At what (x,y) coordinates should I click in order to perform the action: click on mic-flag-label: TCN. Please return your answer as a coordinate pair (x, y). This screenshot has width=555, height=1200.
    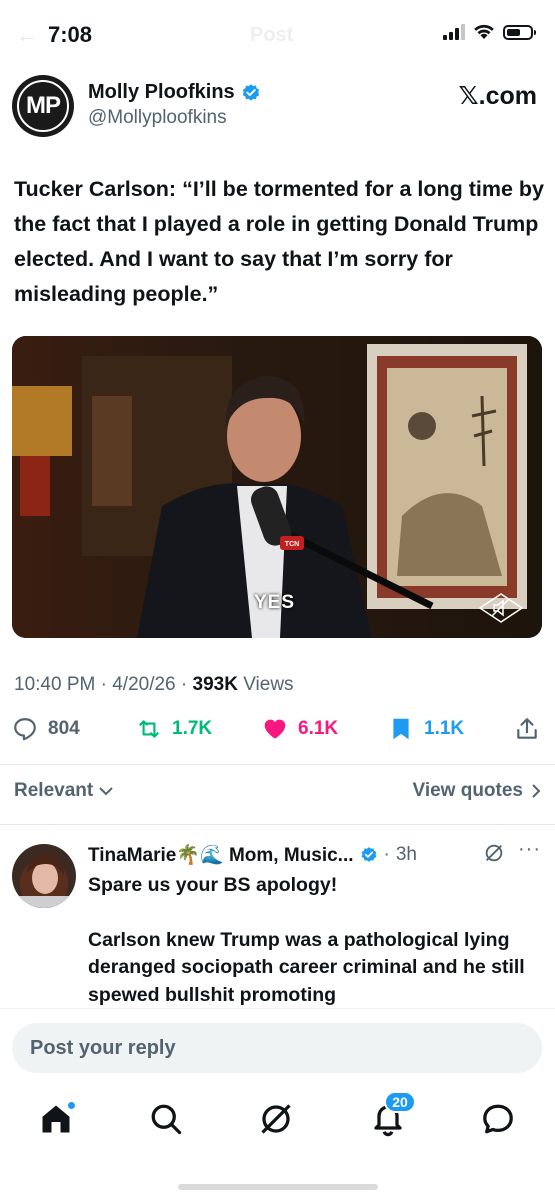
    Looking at the image, I should click on (292, 544).